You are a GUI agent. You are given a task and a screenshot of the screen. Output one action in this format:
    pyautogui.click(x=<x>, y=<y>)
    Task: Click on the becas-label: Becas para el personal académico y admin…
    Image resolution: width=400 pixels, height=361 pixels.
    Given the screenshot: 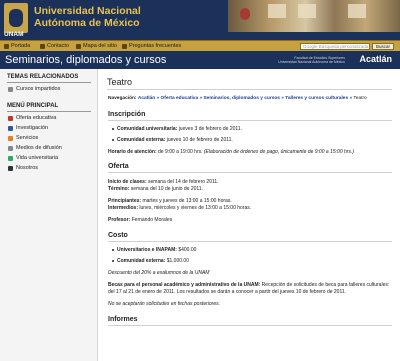 What is the action you would take?
    pyautogui.click(x=184, y=285)
    